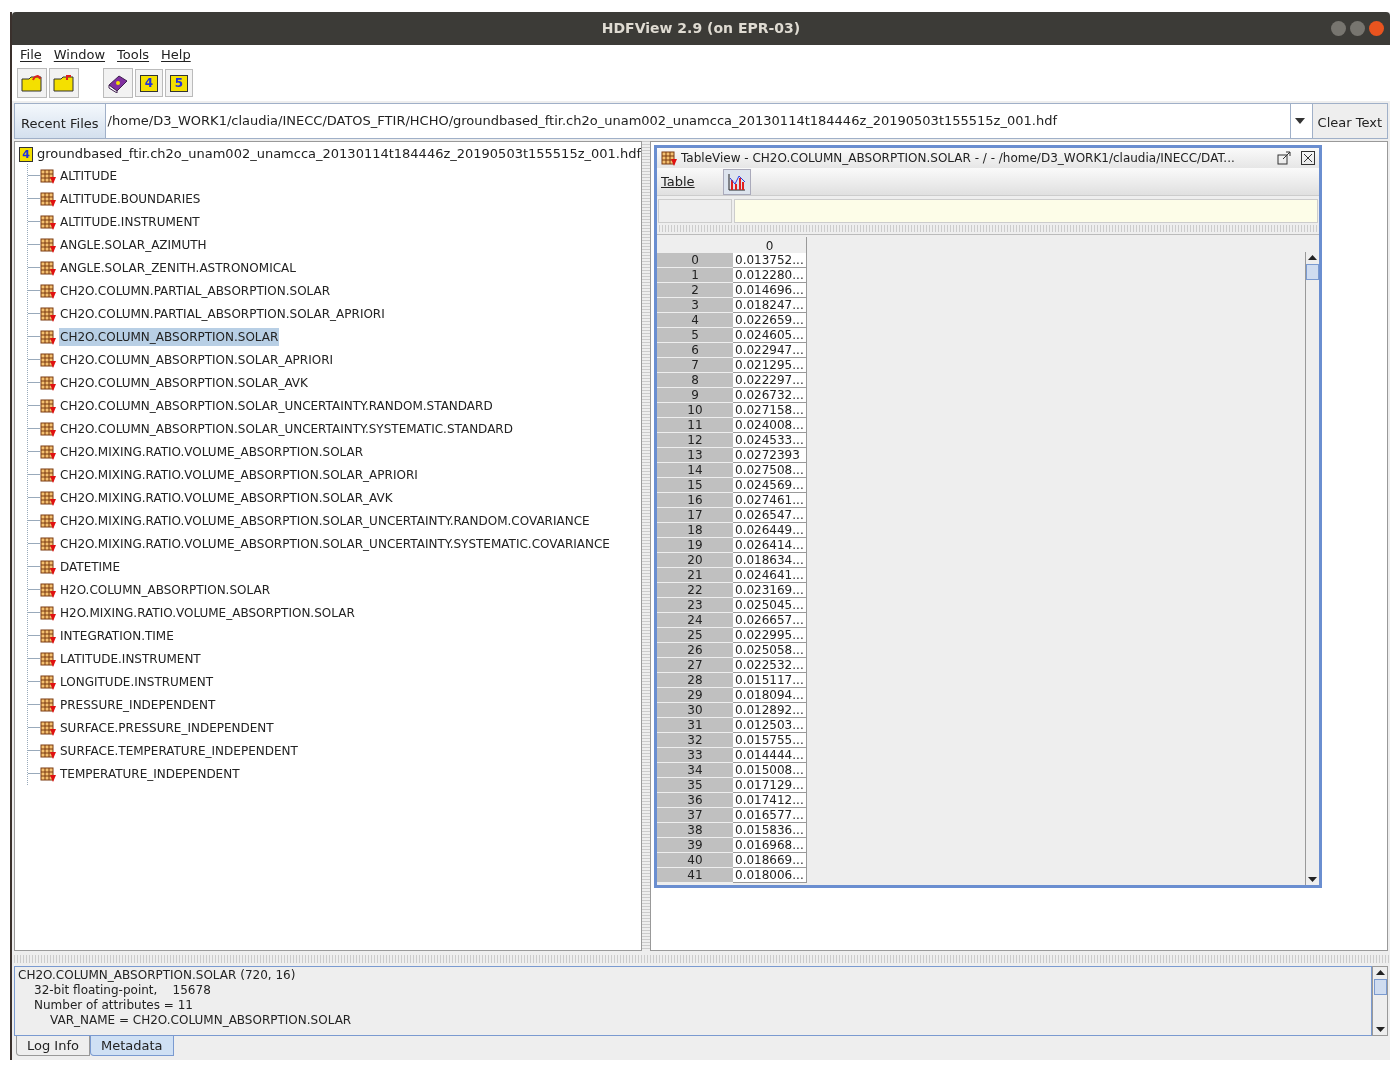 This screenshot has height=1070, width=1400. I want to click on folder-button, so click(64, 83).